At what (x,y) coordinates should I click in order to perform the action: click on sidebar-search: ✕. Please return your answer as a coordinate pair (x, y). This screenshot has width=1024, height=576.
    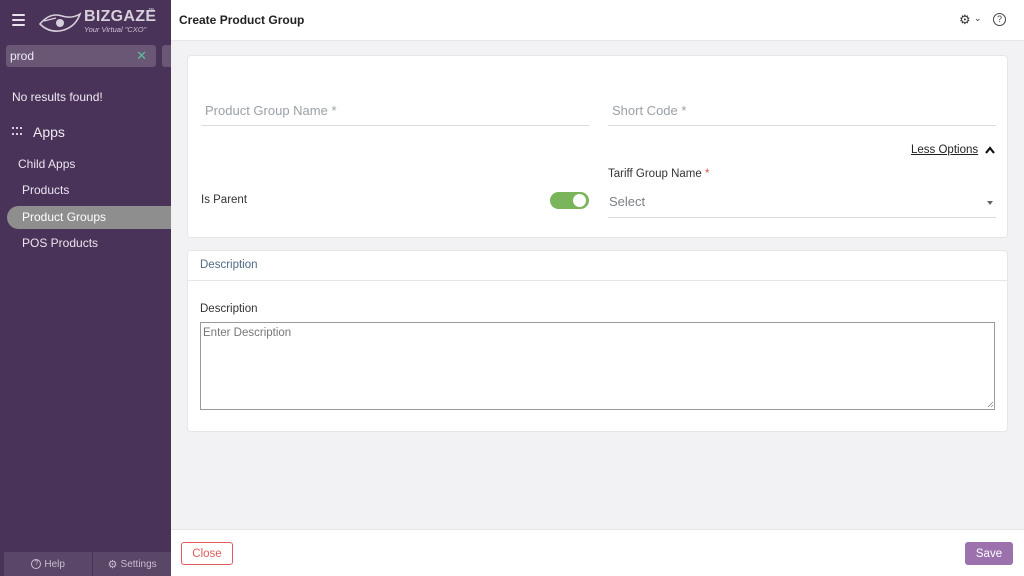
    Looking at the image, I should click on (81, 56).